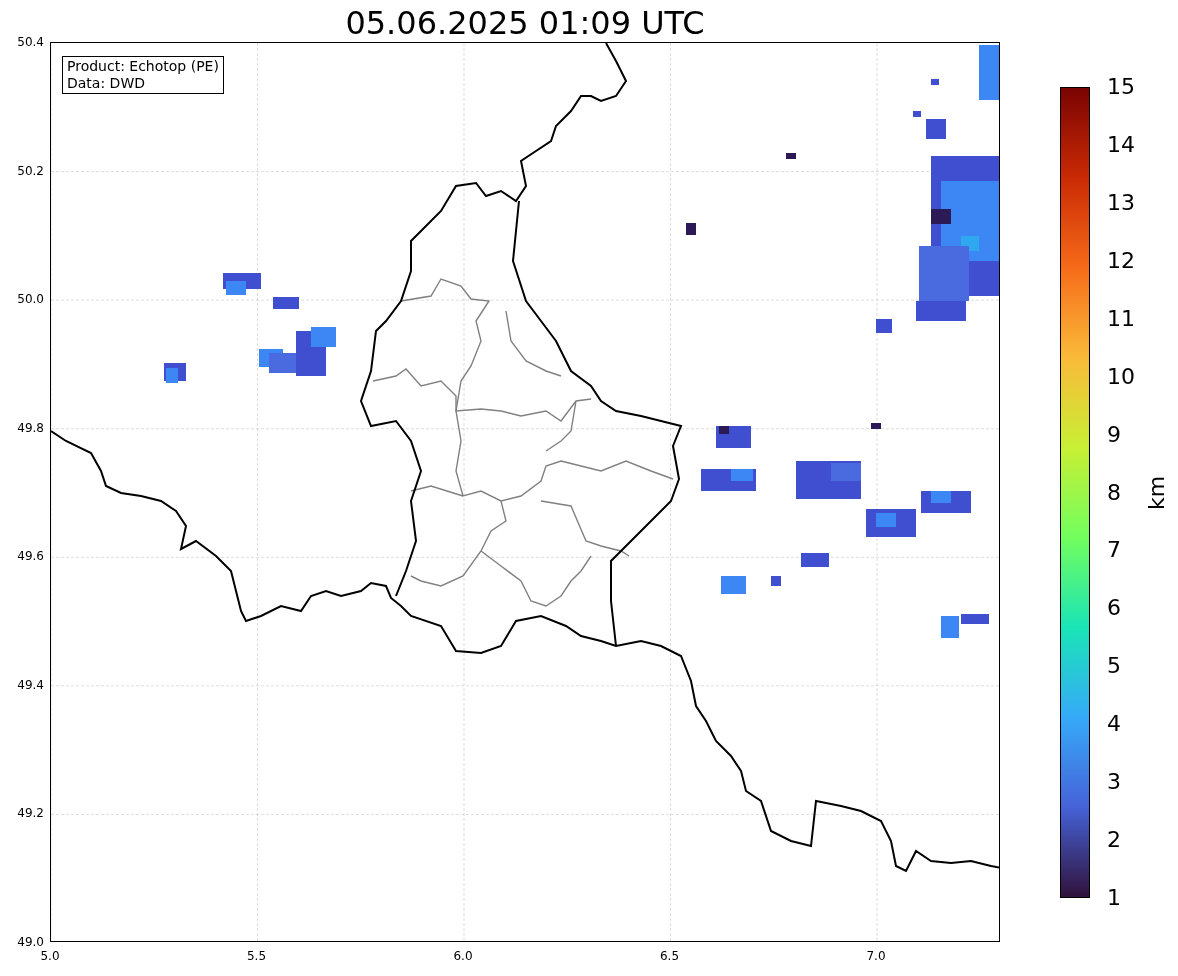  Describe the element at coordinates (1114, 898) in the screenshot. I see `colorbar-tick-label: 1` at that location.